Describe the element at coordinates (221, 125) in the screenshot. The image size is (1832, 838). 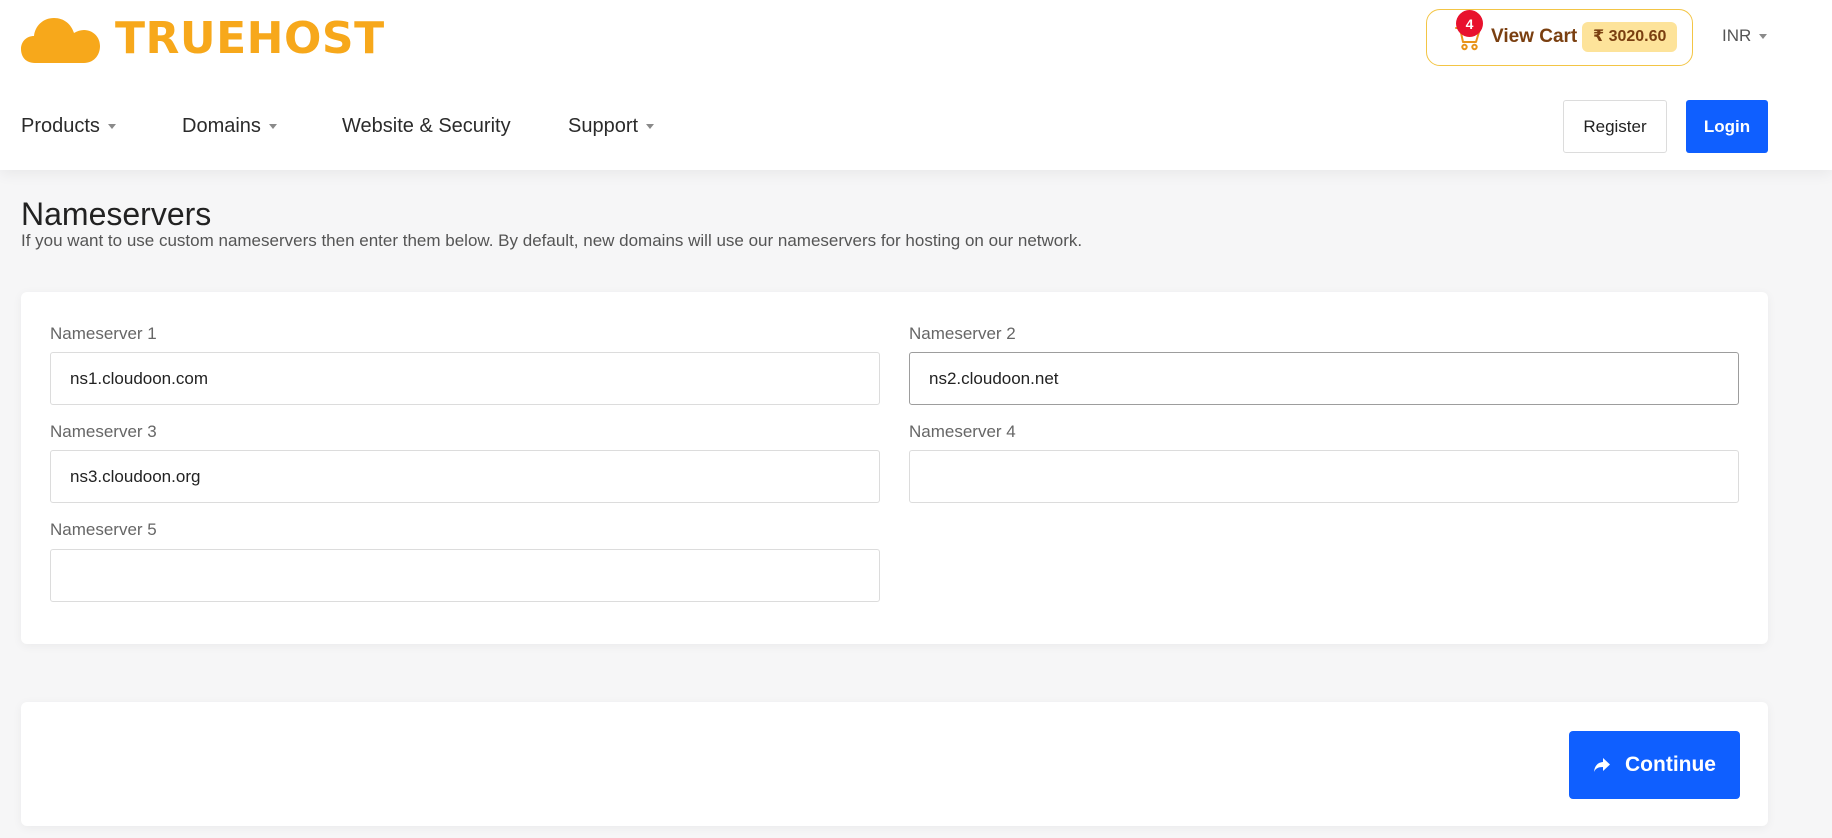
I see `nav-item-label: Domains` at that location.